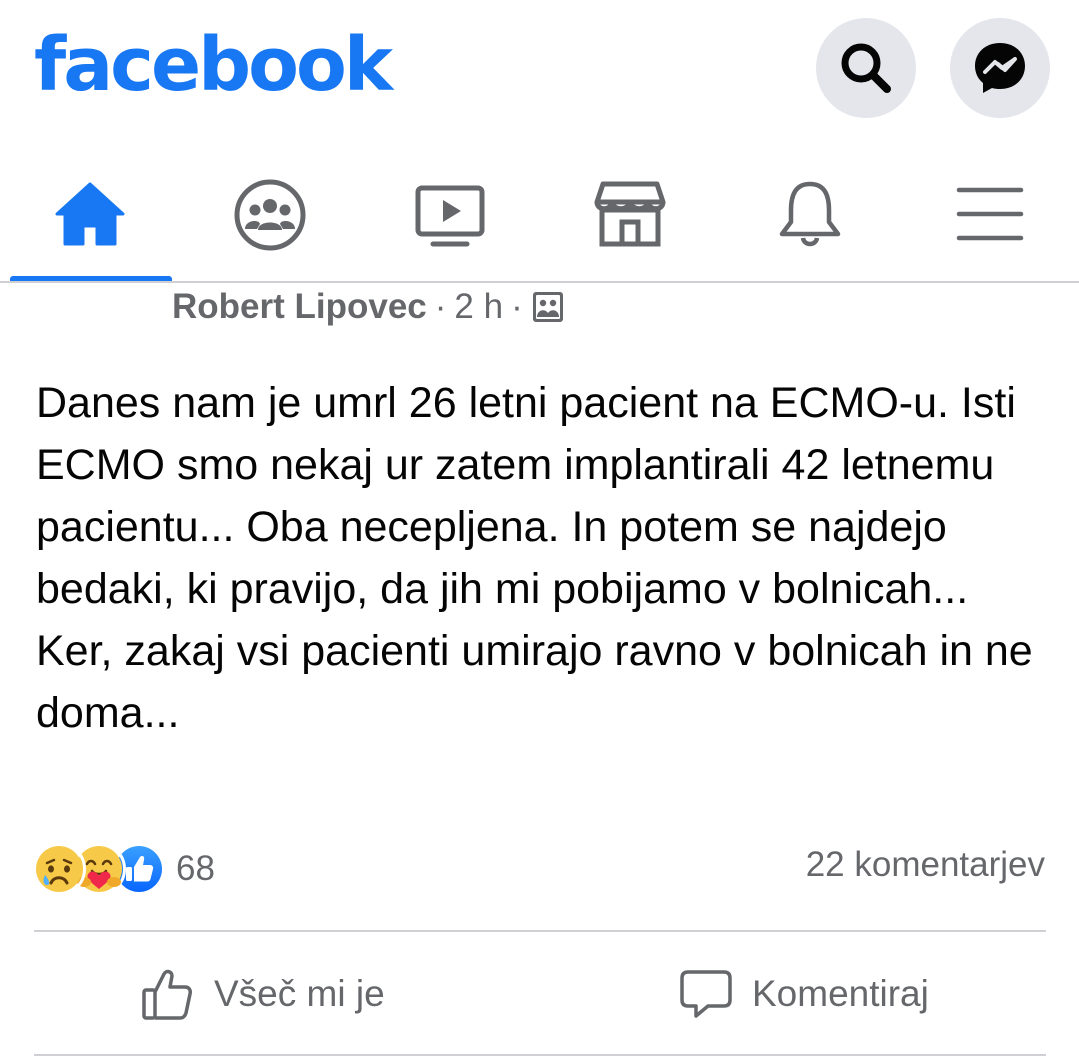 The height and width of the screenshot is (1059, 1079). Describe the element at coordinates (540, 1055) in the screenshot. I see `bottom-divider` at that location.